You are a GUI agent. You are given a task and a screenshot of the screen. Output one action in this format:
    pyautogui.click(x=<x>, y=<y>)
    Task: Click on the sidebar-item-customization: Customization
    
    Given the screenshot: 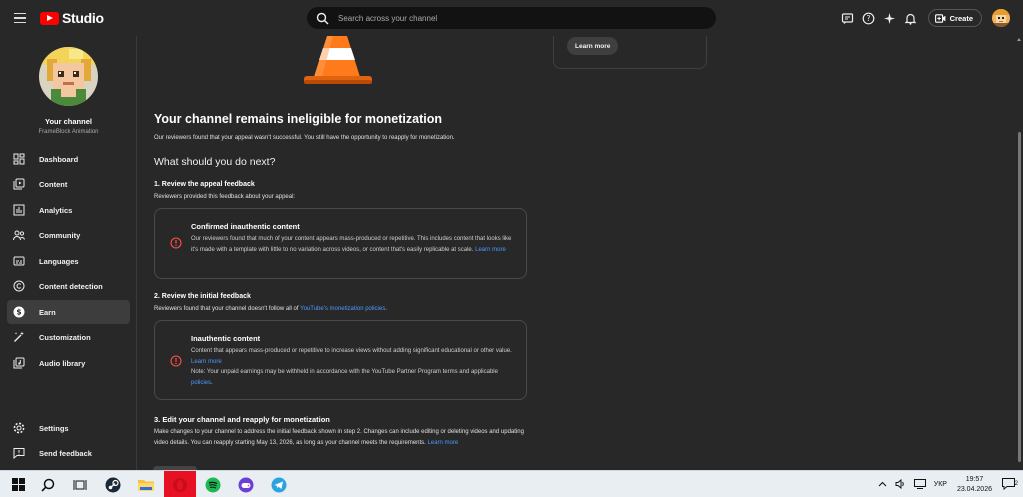 What is the action you would take?
    pyautogui.click(x=68, y=337)
    